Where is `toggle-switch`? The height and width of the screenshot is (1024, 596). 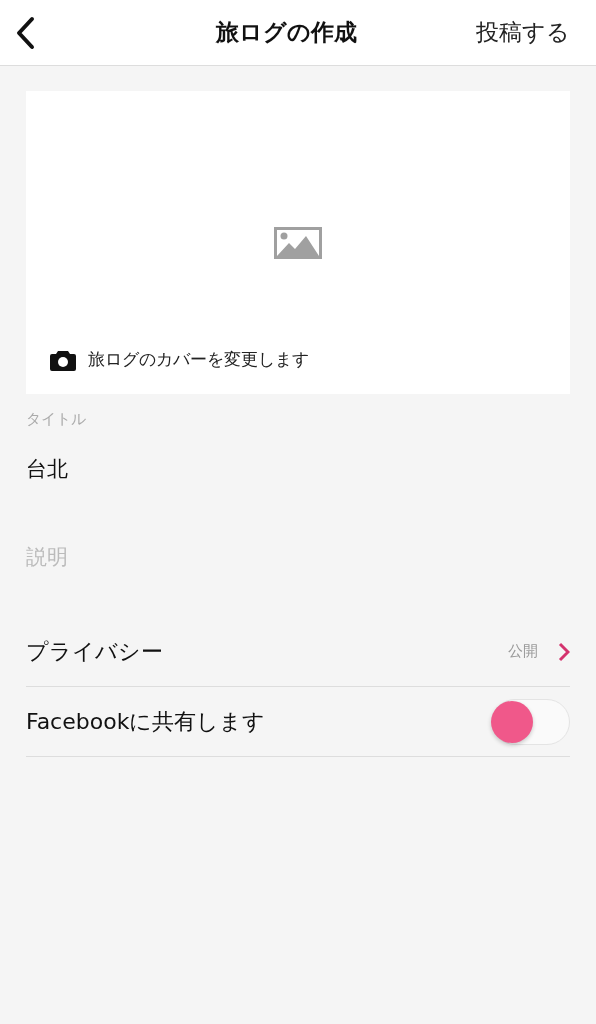
toggle-switch is located at coordinates (531, 721).